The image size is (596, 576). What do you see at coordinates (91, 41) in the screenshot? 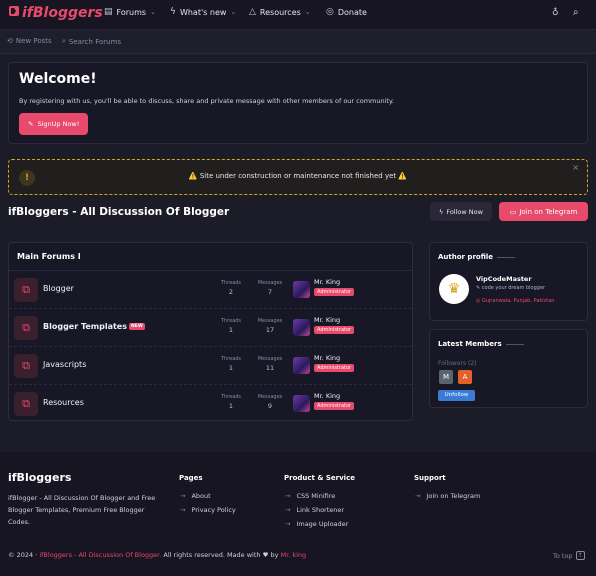
I see `search-forums-link: ⌕ Search Forums` at bounding box center [91, 41].